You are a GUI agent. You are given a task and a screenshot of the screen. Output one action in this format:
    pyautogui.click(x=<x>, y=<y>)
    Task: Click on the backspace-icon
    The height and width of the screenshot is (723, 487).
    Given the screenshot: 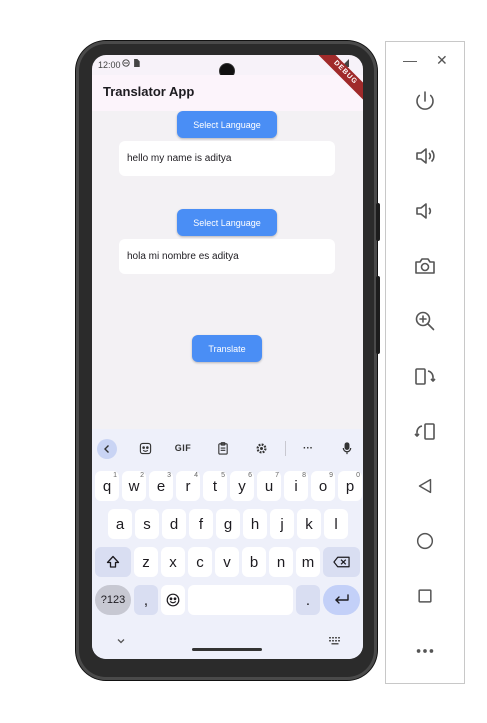 What is the action you would take?
    pyautogui.click(x=341, y=562)
    